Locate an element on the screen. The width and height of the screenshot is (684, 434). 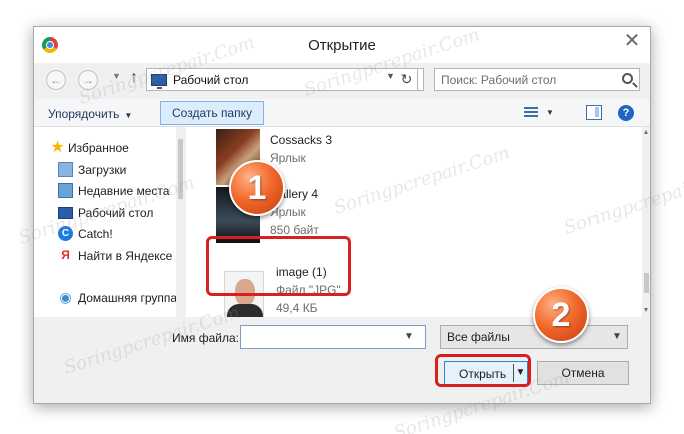
step-badge-1: 1 is located at coordinates (257, 188).